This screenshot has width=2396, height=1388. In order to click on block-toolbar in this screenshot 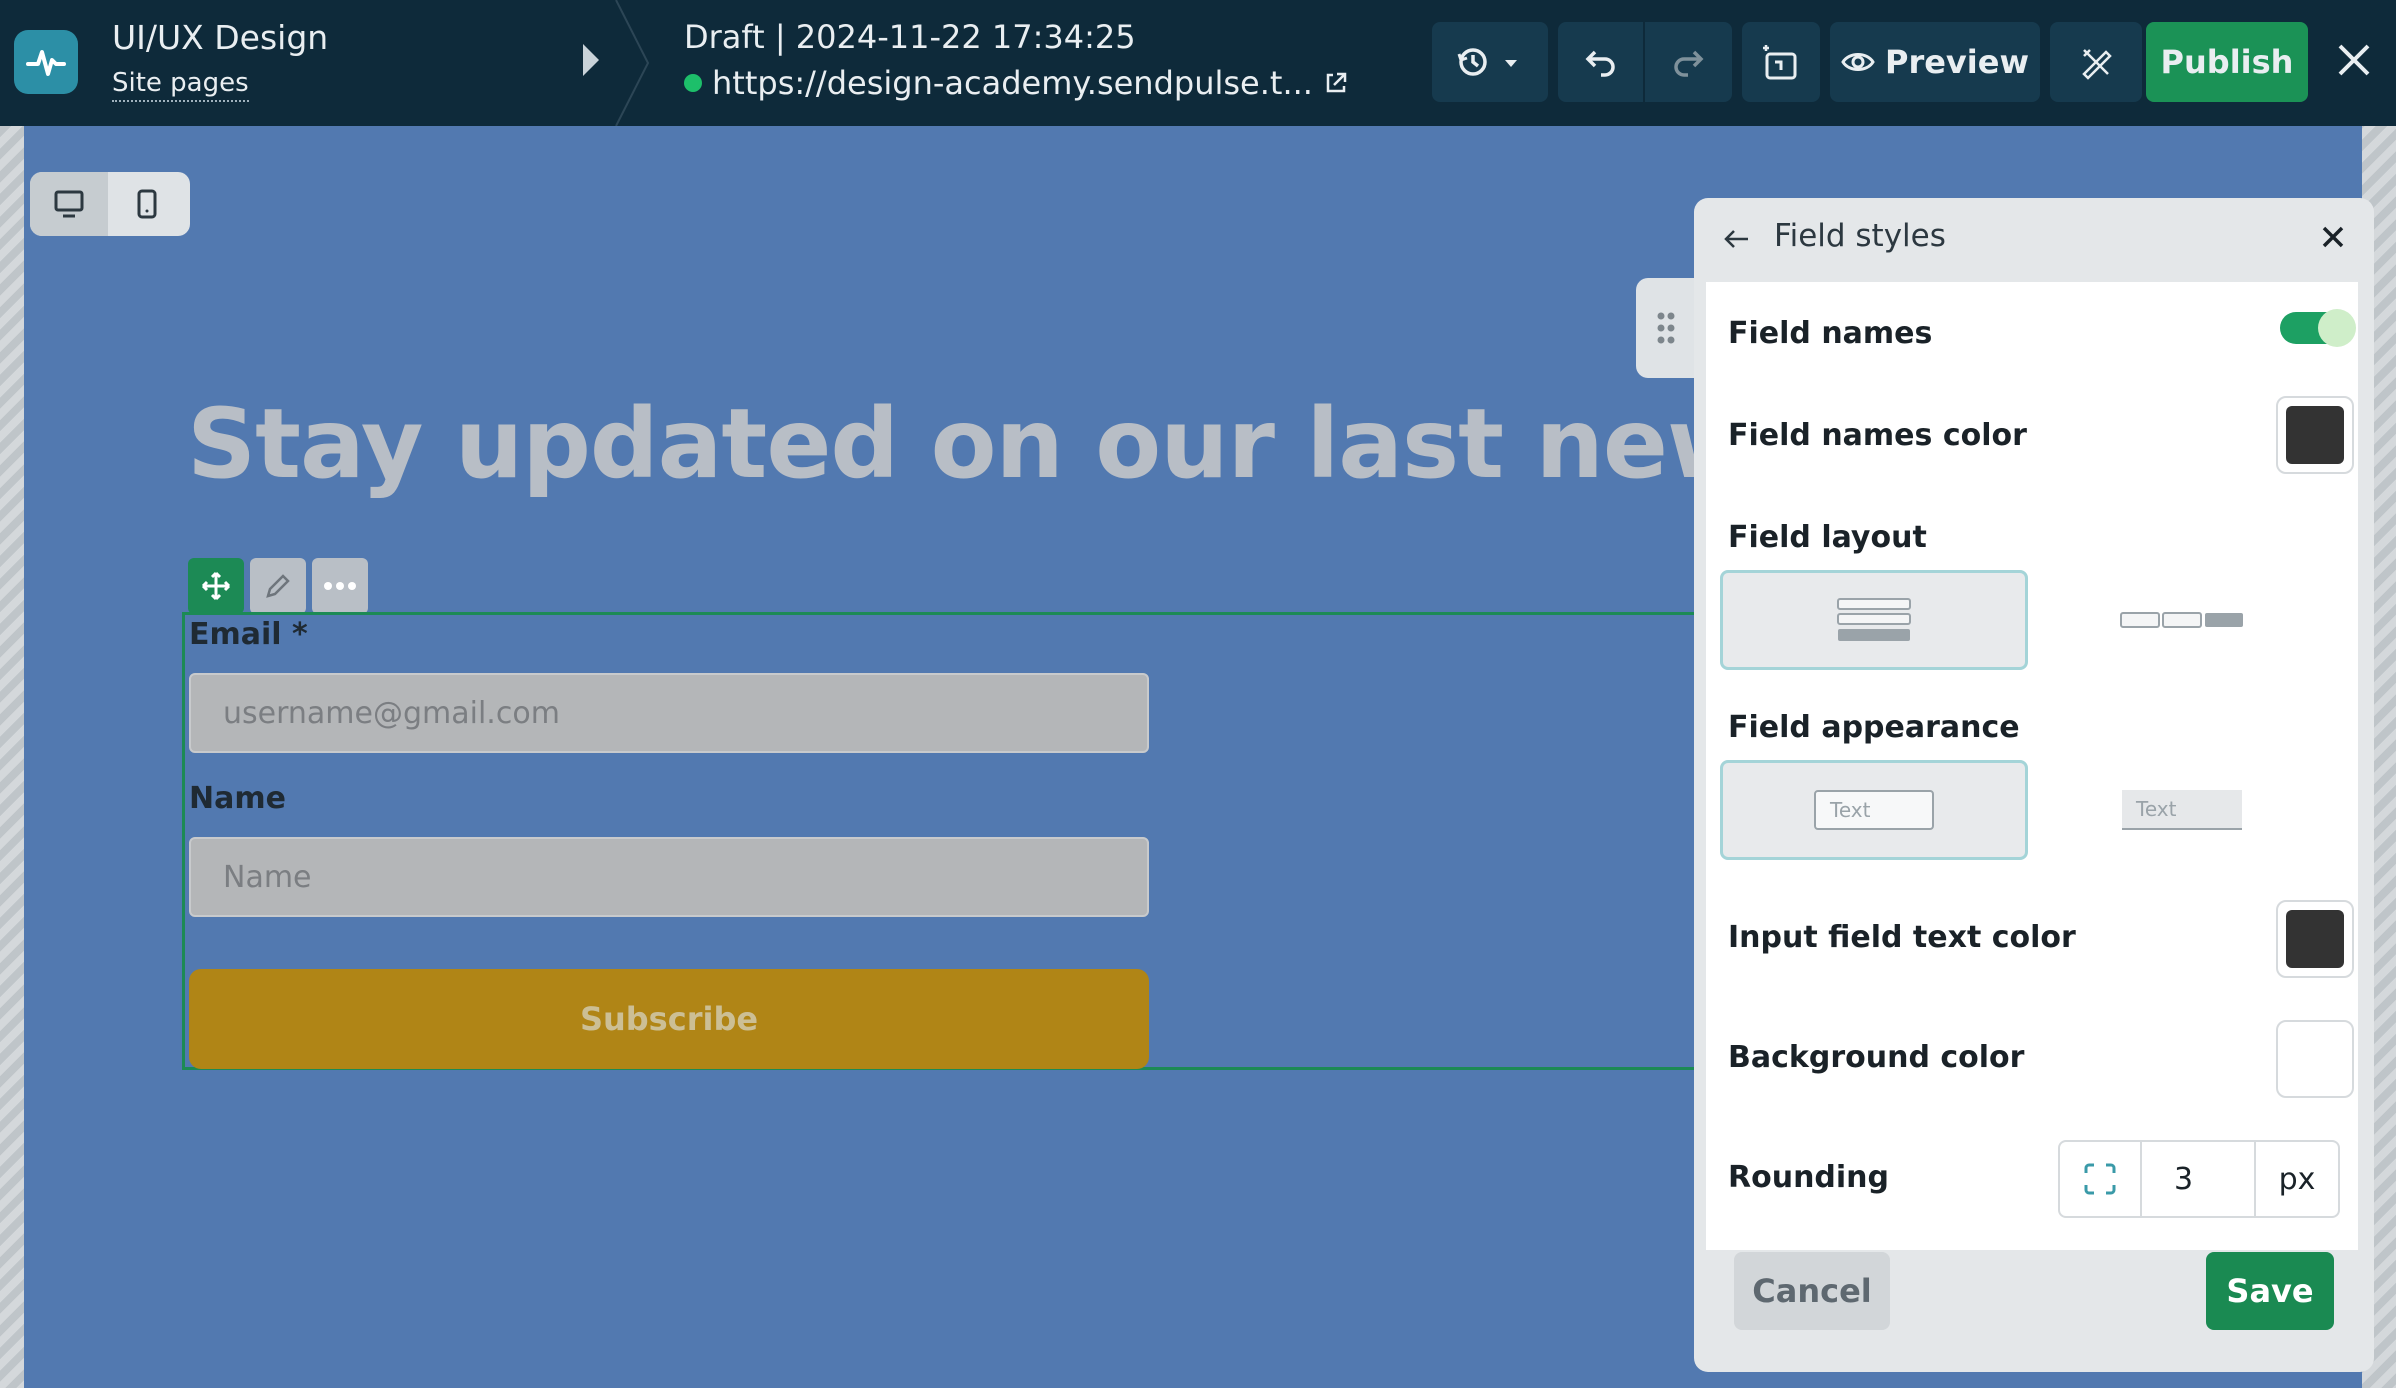, I will do `click(278, 586)`.